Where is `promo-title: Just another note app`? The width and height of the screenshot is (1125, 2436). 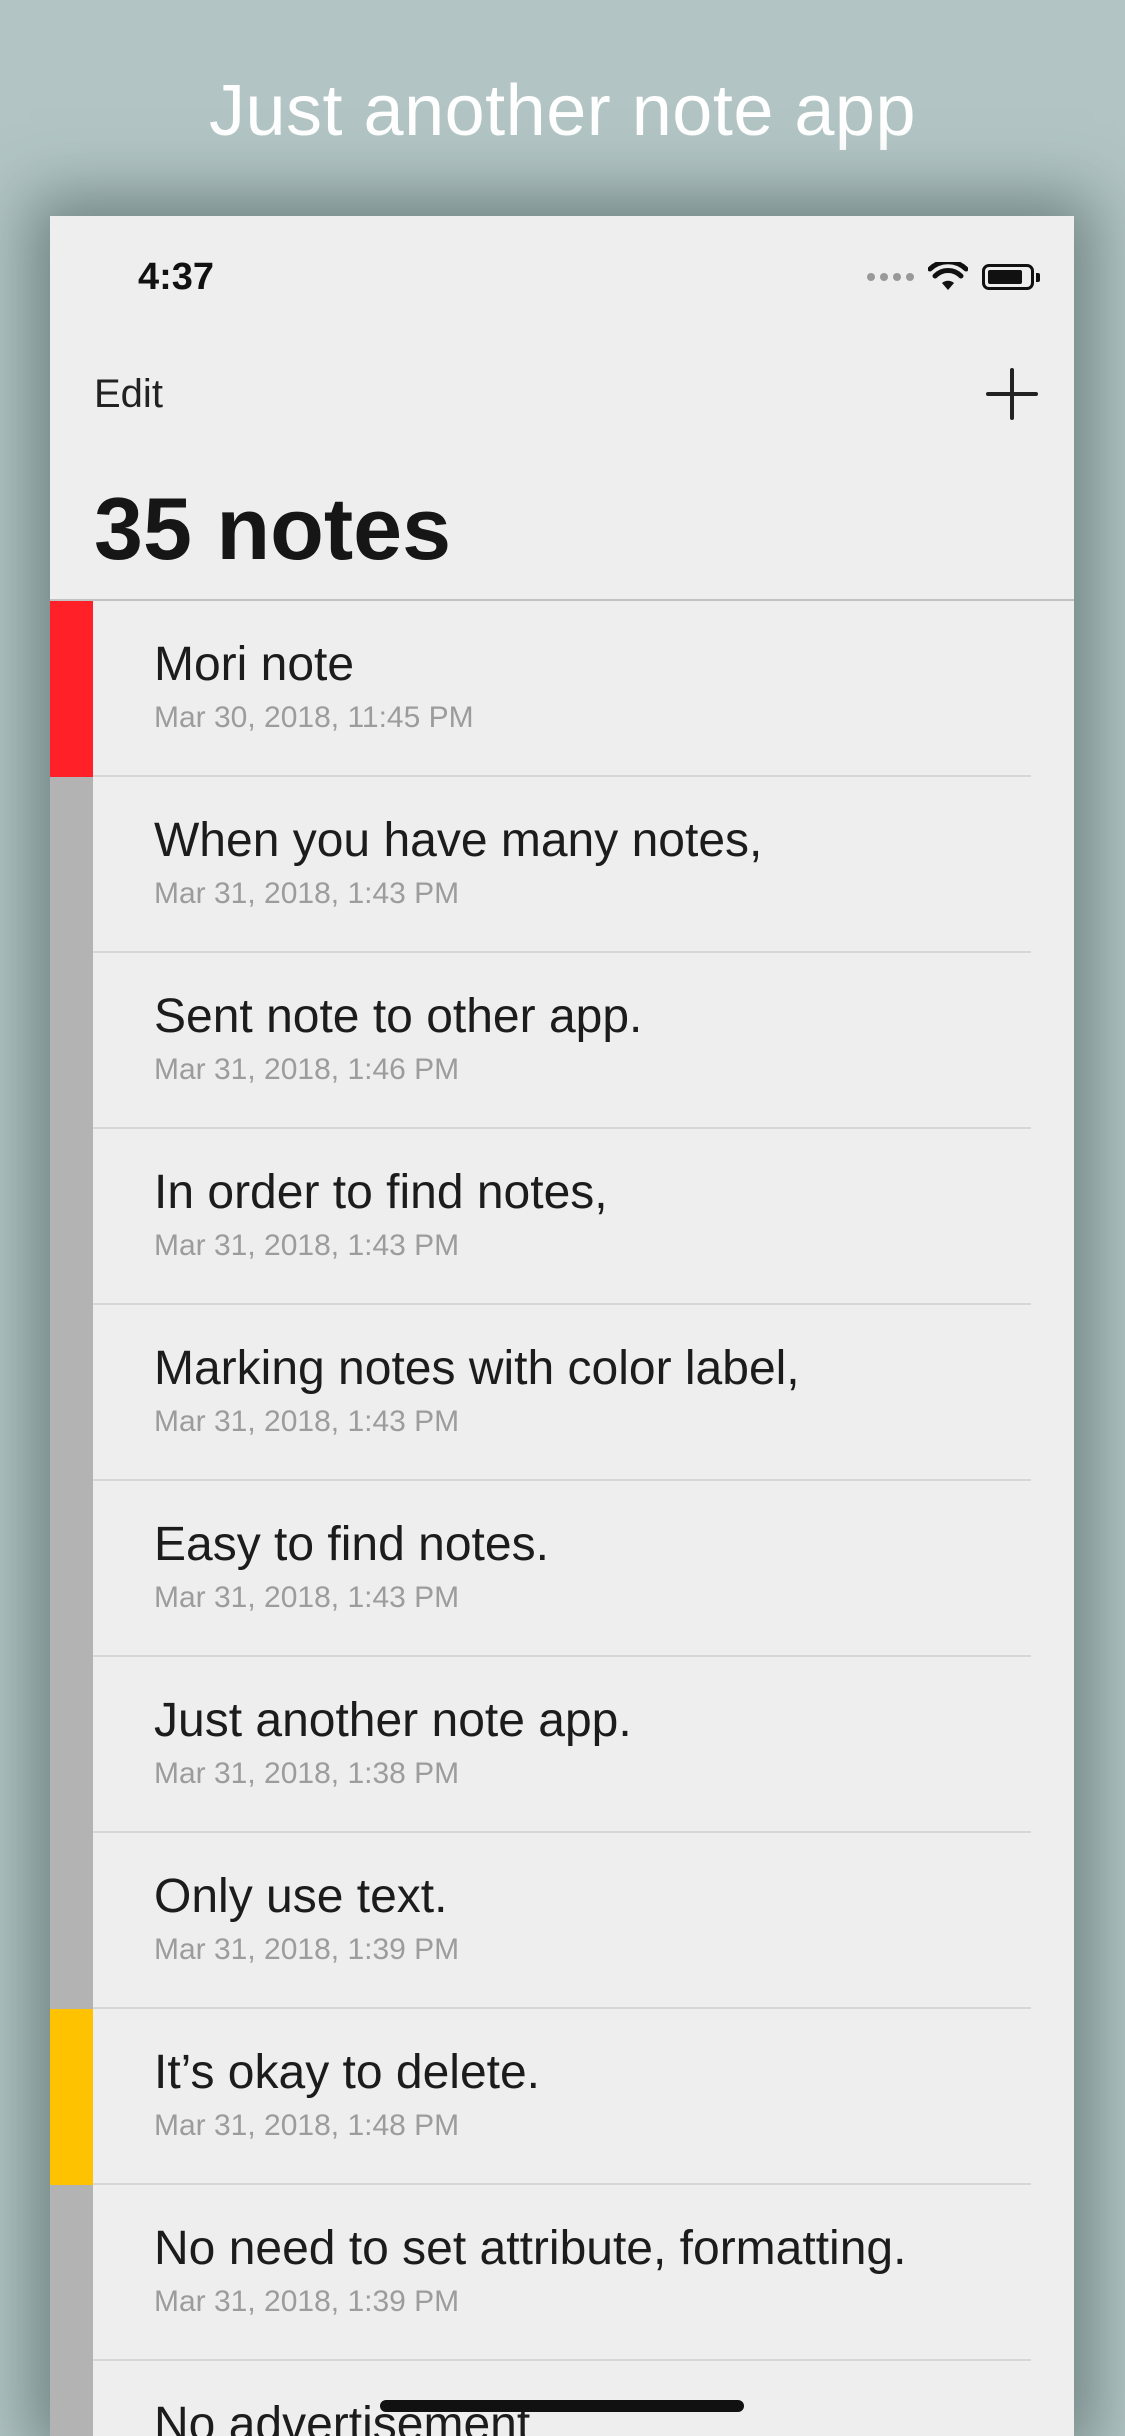
promo-title: Just another note app is located at coordinates (562, 111).